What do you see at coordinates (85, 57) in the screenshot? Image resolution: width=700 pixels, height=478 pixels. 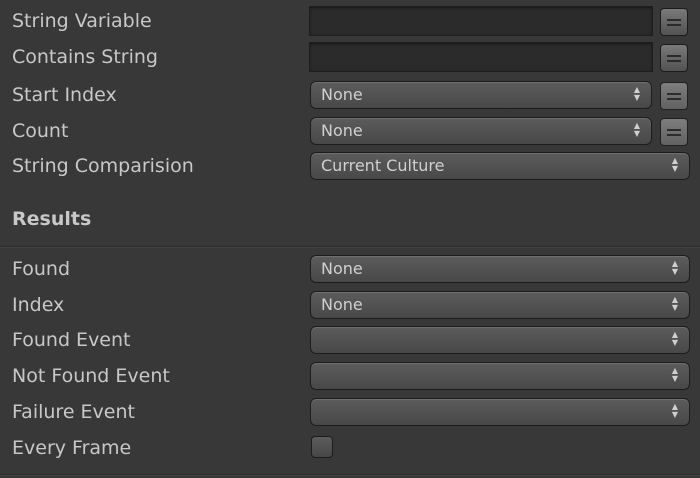 I see `contains-string-label: Contains String` at bounding box center [85, 57].